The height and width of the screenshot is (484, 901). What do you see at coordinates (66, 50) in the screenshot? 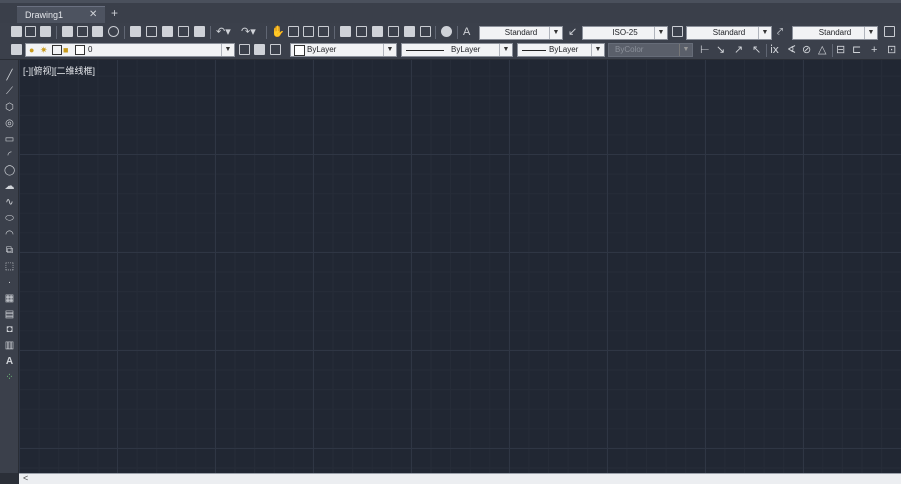
I see `layer-plot-icon: ■` at bounding box center [66, 50].